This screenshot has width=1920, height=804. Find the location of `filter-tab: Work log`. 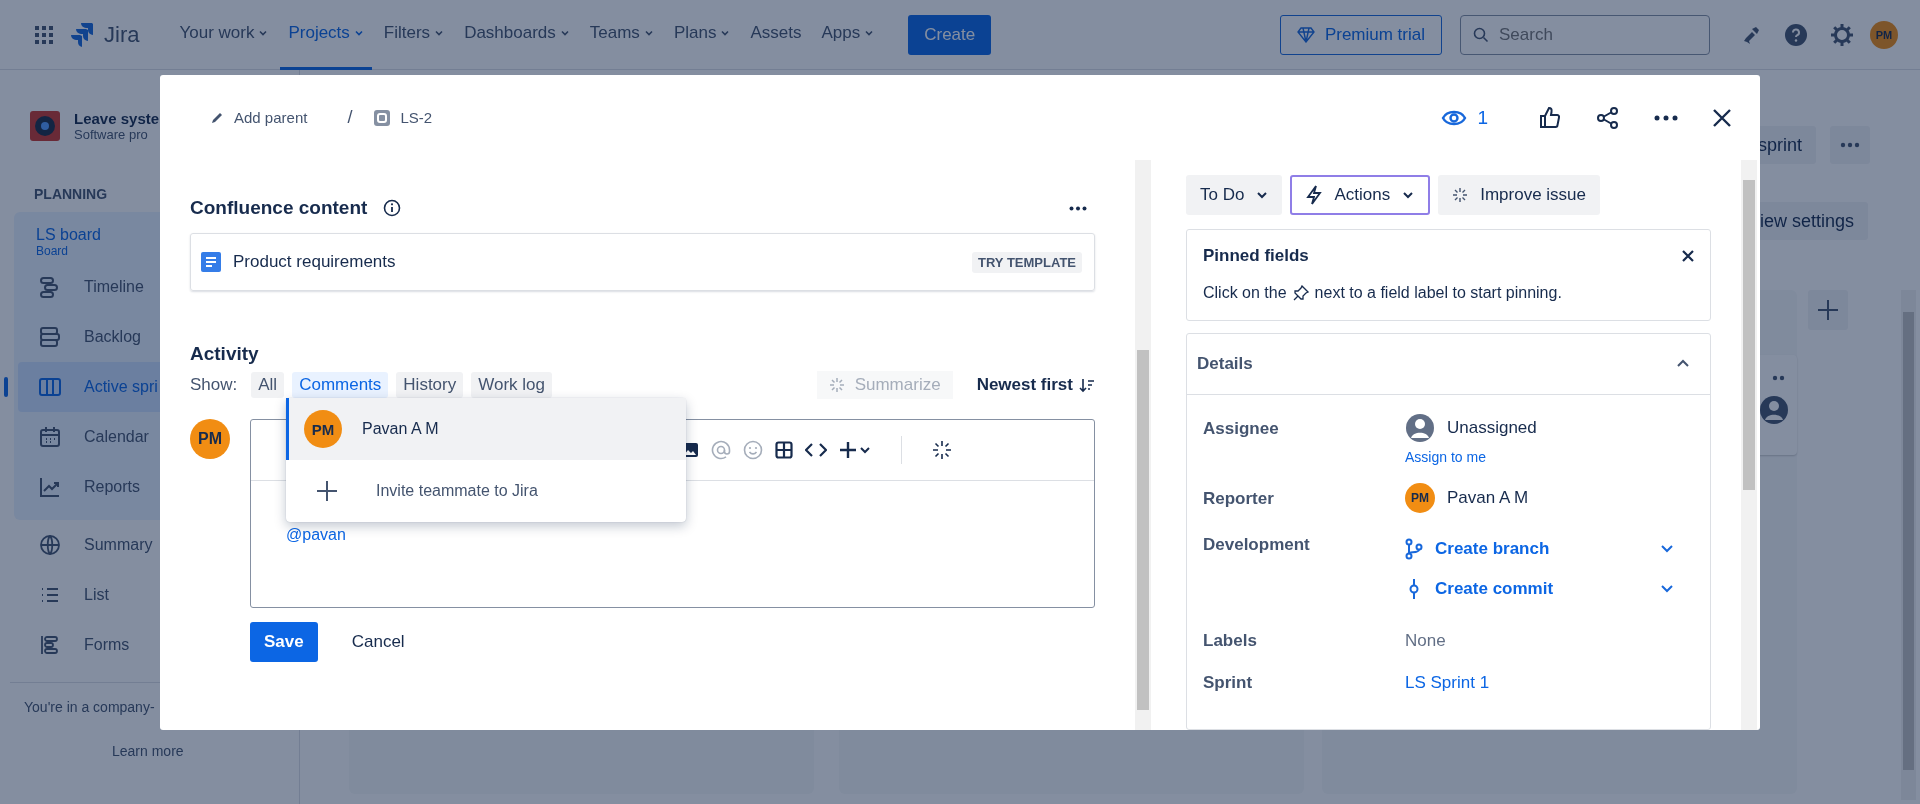

filter-tab: Work log is located at coordinates (511, 385).